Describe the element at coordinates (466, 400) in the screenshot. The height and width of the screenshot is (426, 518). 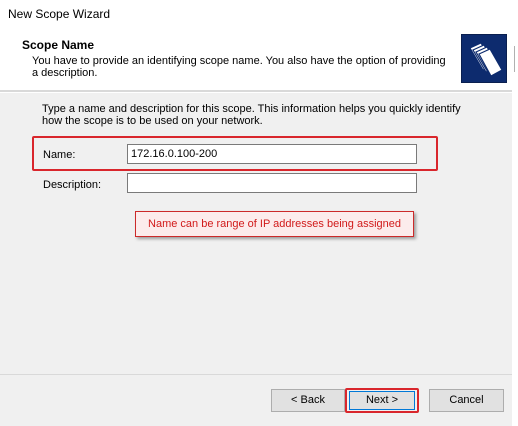
I see `cancel-button: Cancel` at that location.